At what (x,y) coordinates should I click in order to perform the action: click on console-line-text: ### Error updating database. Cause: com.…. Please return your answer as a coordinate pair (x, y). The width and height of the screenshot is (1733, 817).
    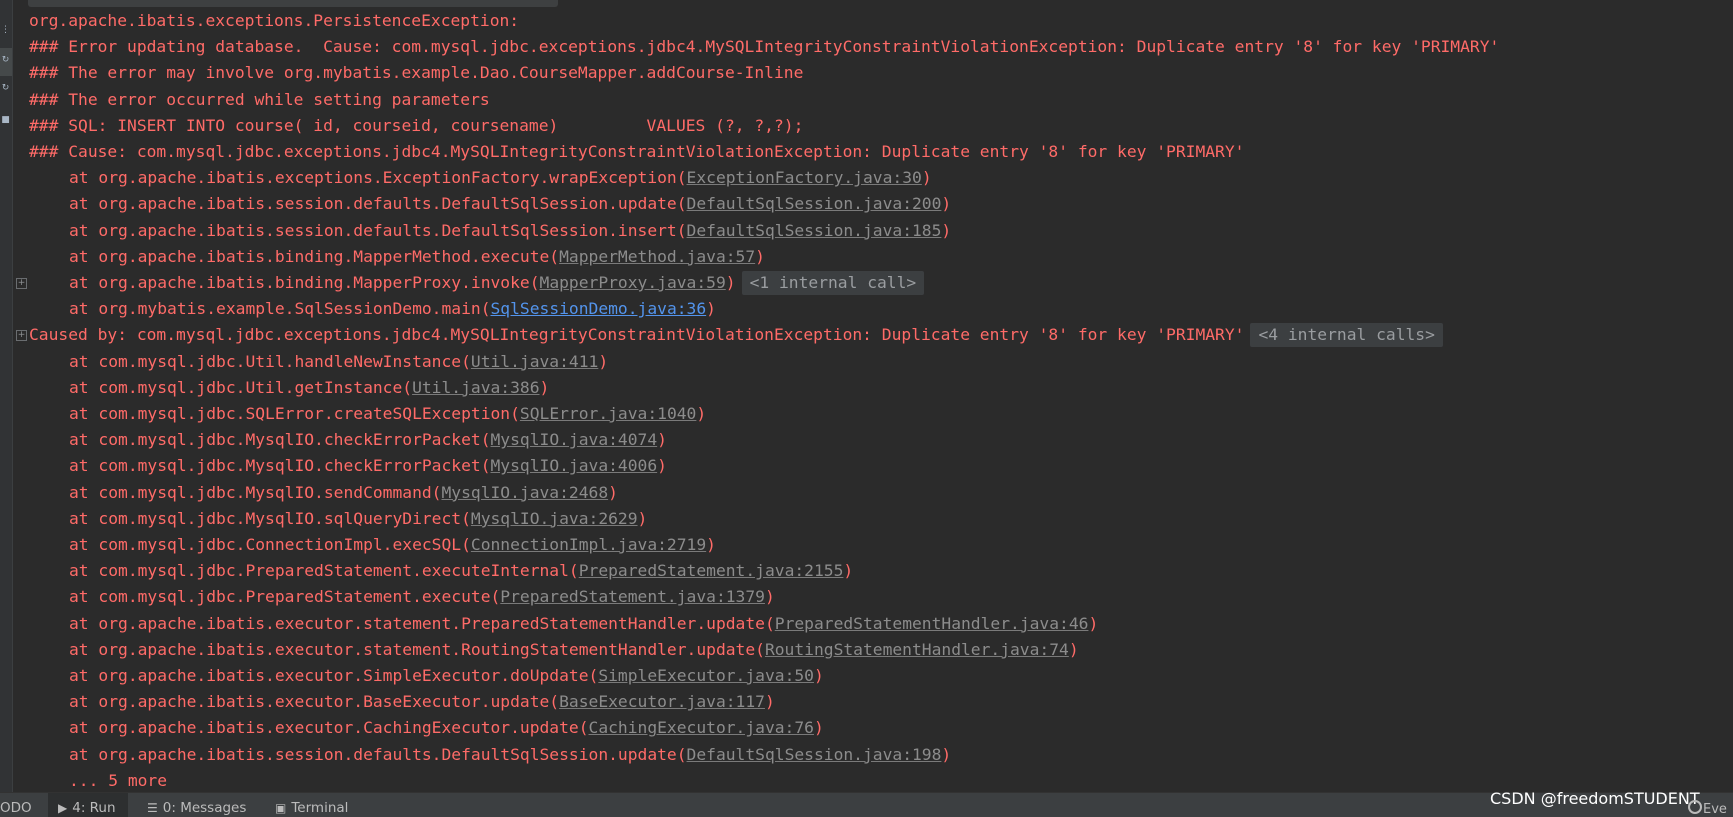
    Looking at the image, I should click on (764, 47).